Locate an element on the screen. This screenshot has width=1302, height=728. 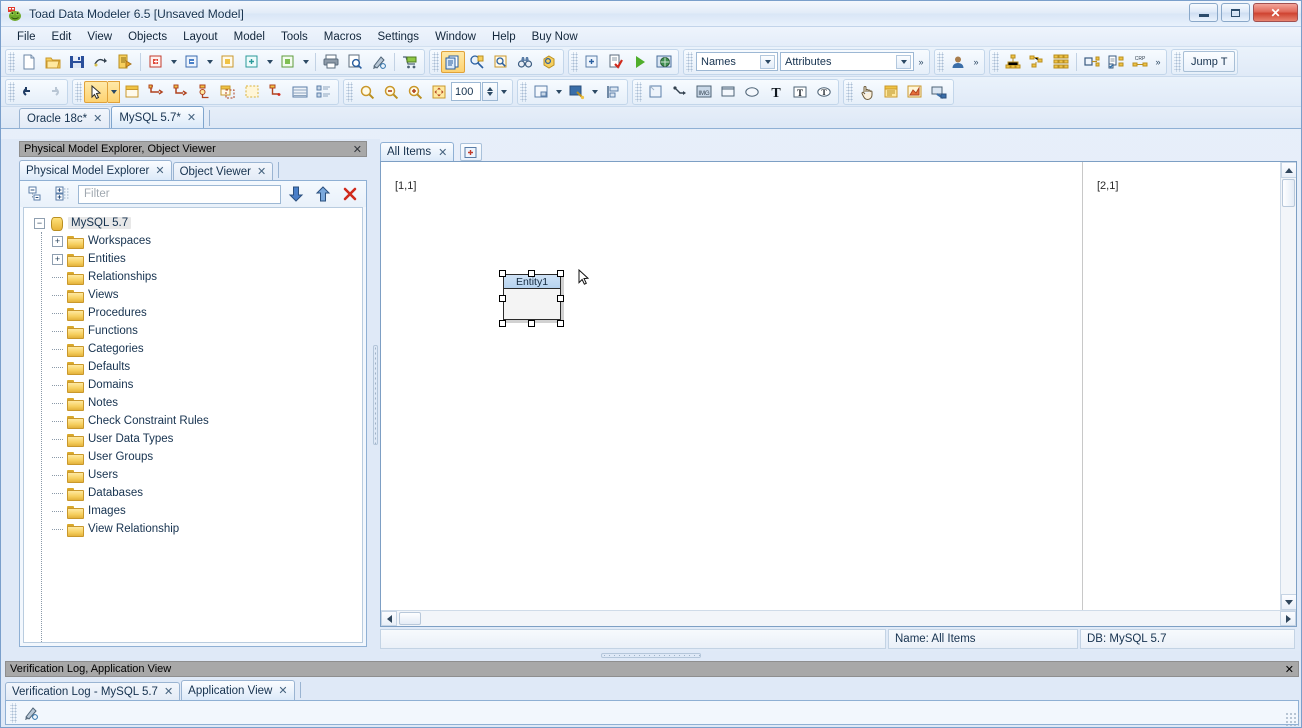
publish-web-button is located at coordinates (664, 62).